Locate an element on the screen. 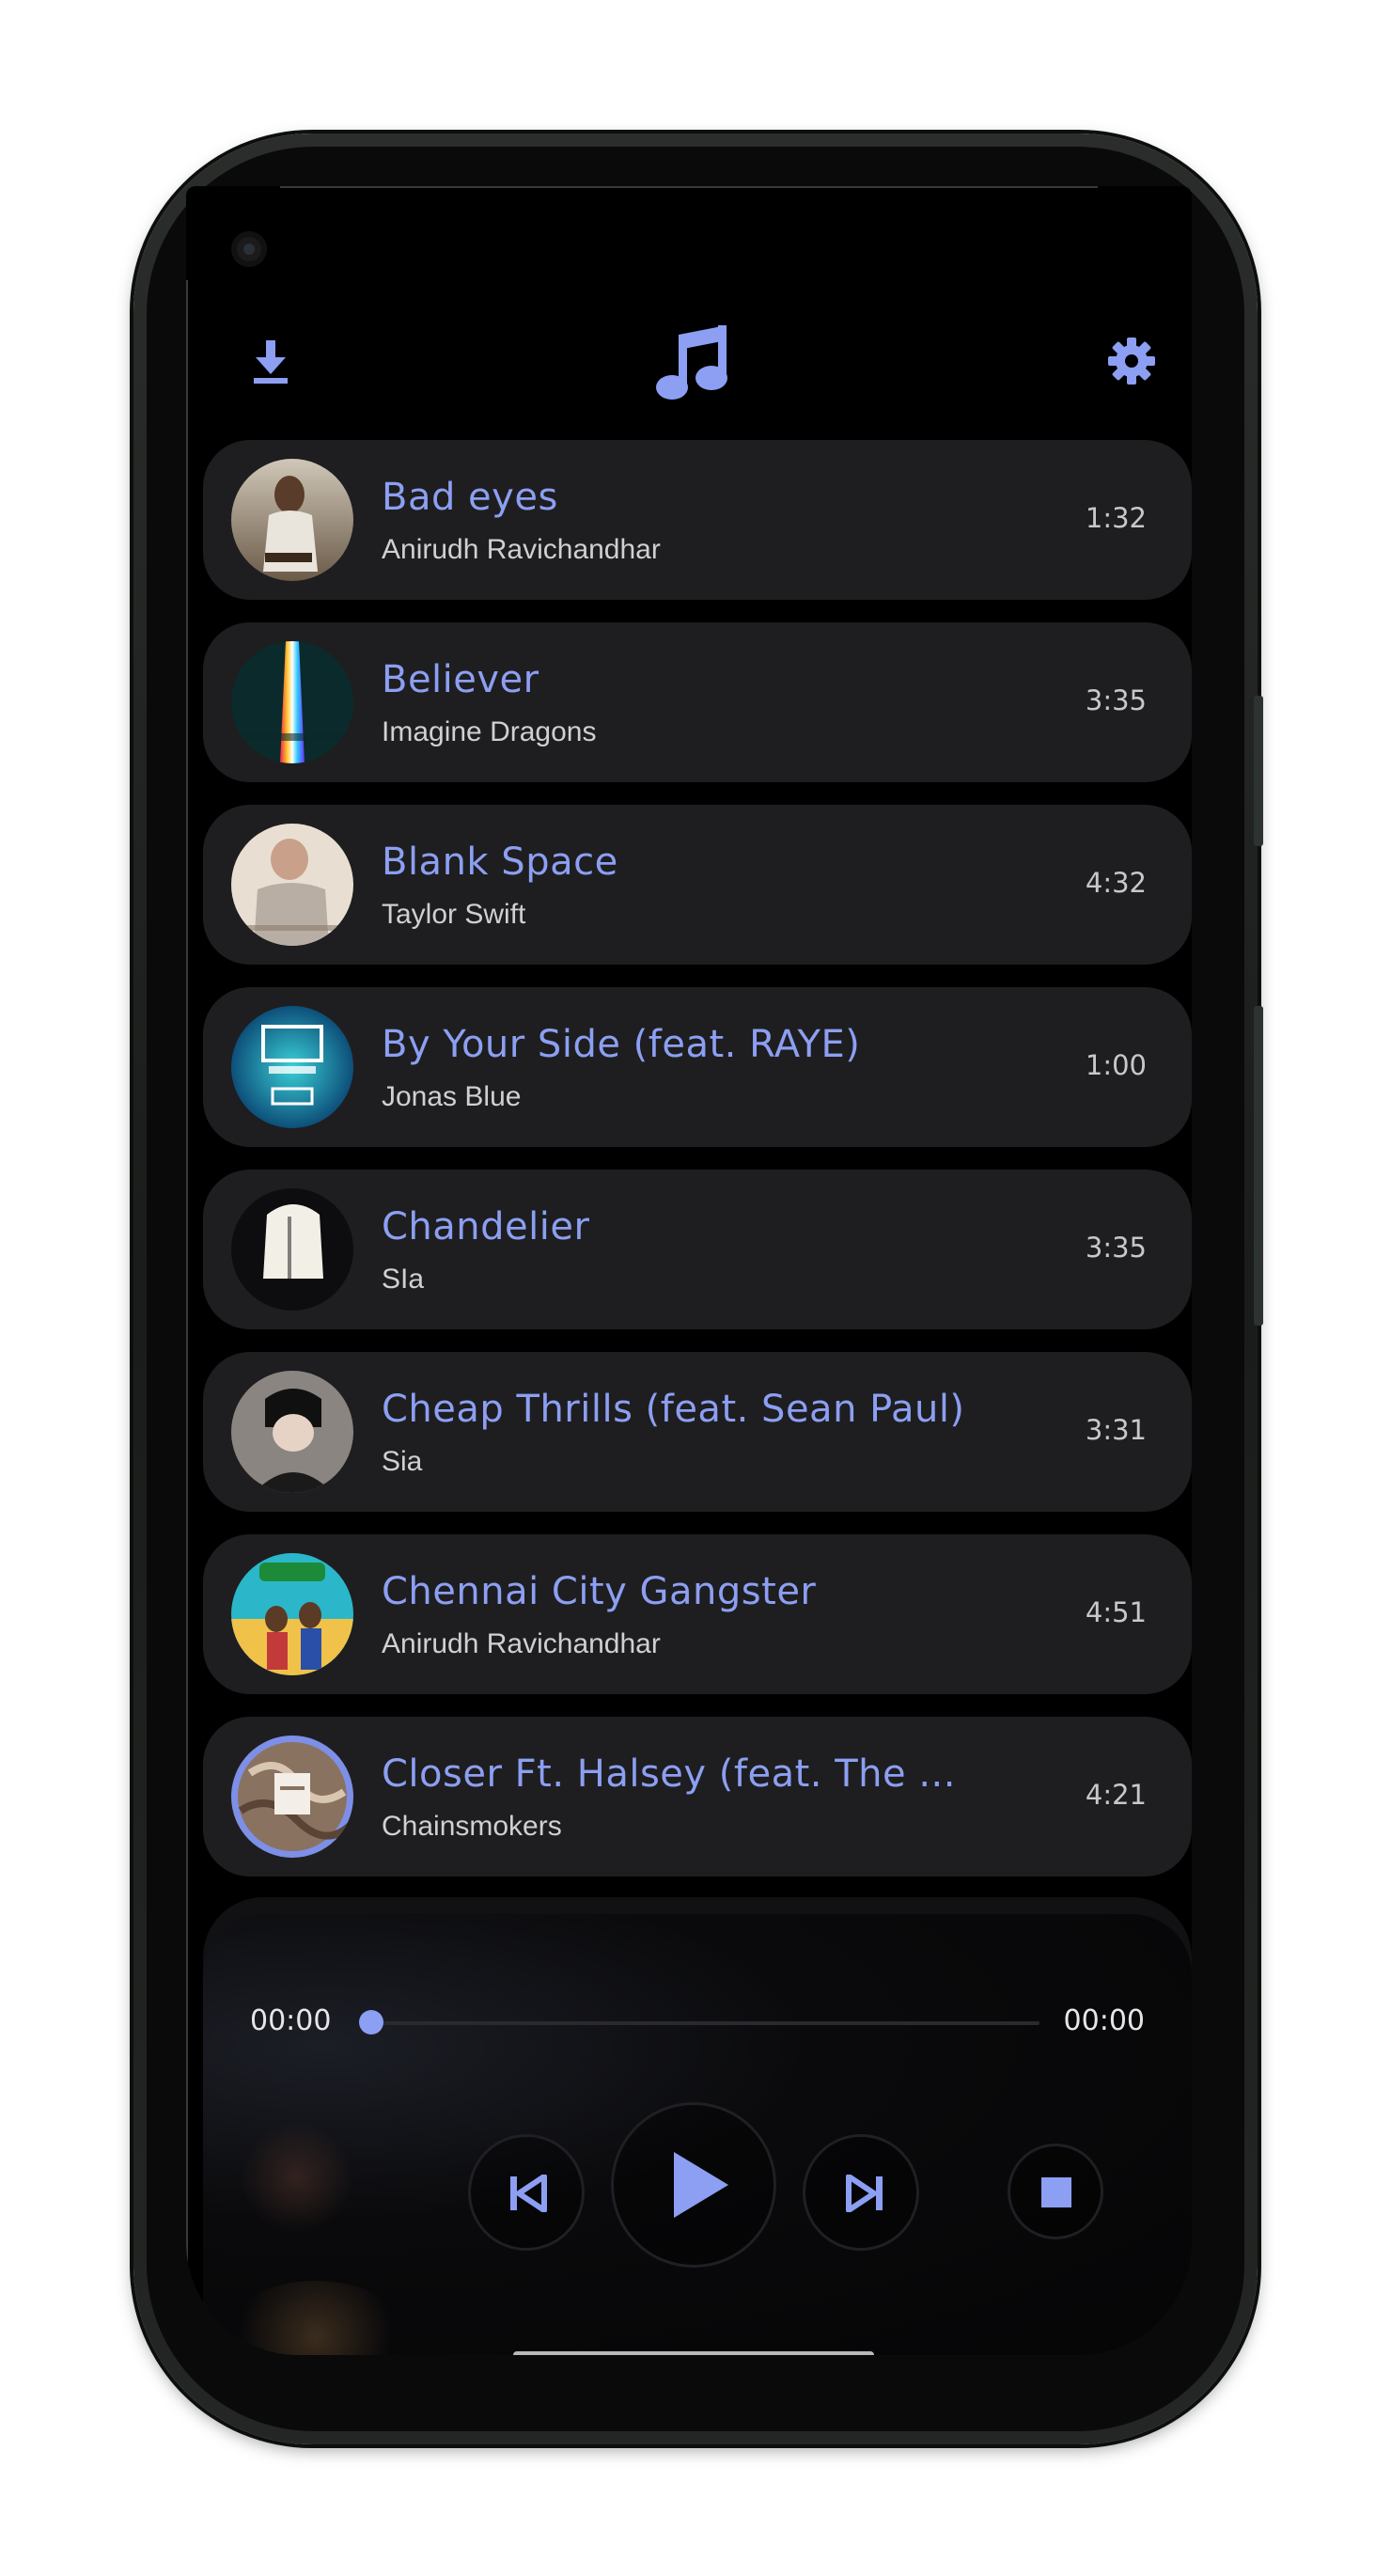  song-duration: 3:31 is located at coordinates (1116, 1430).